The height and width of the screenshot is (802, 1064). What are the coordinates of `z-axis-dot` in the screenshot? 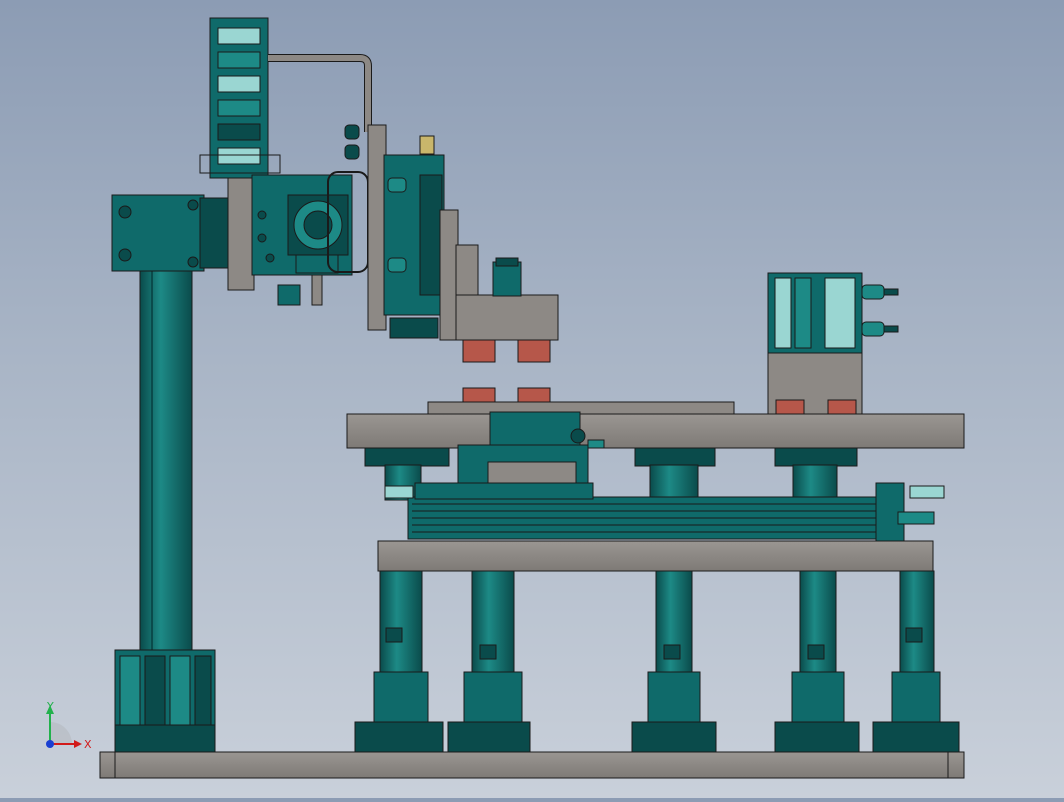 It's located at (50, 744).